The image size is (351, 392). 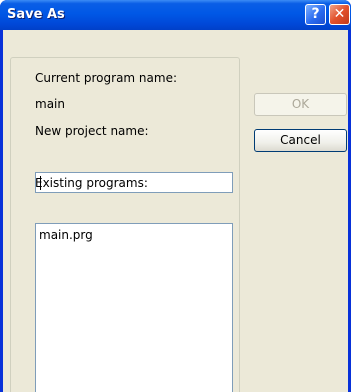 I want to click on help-button: ?, so click(x=315, y=14).